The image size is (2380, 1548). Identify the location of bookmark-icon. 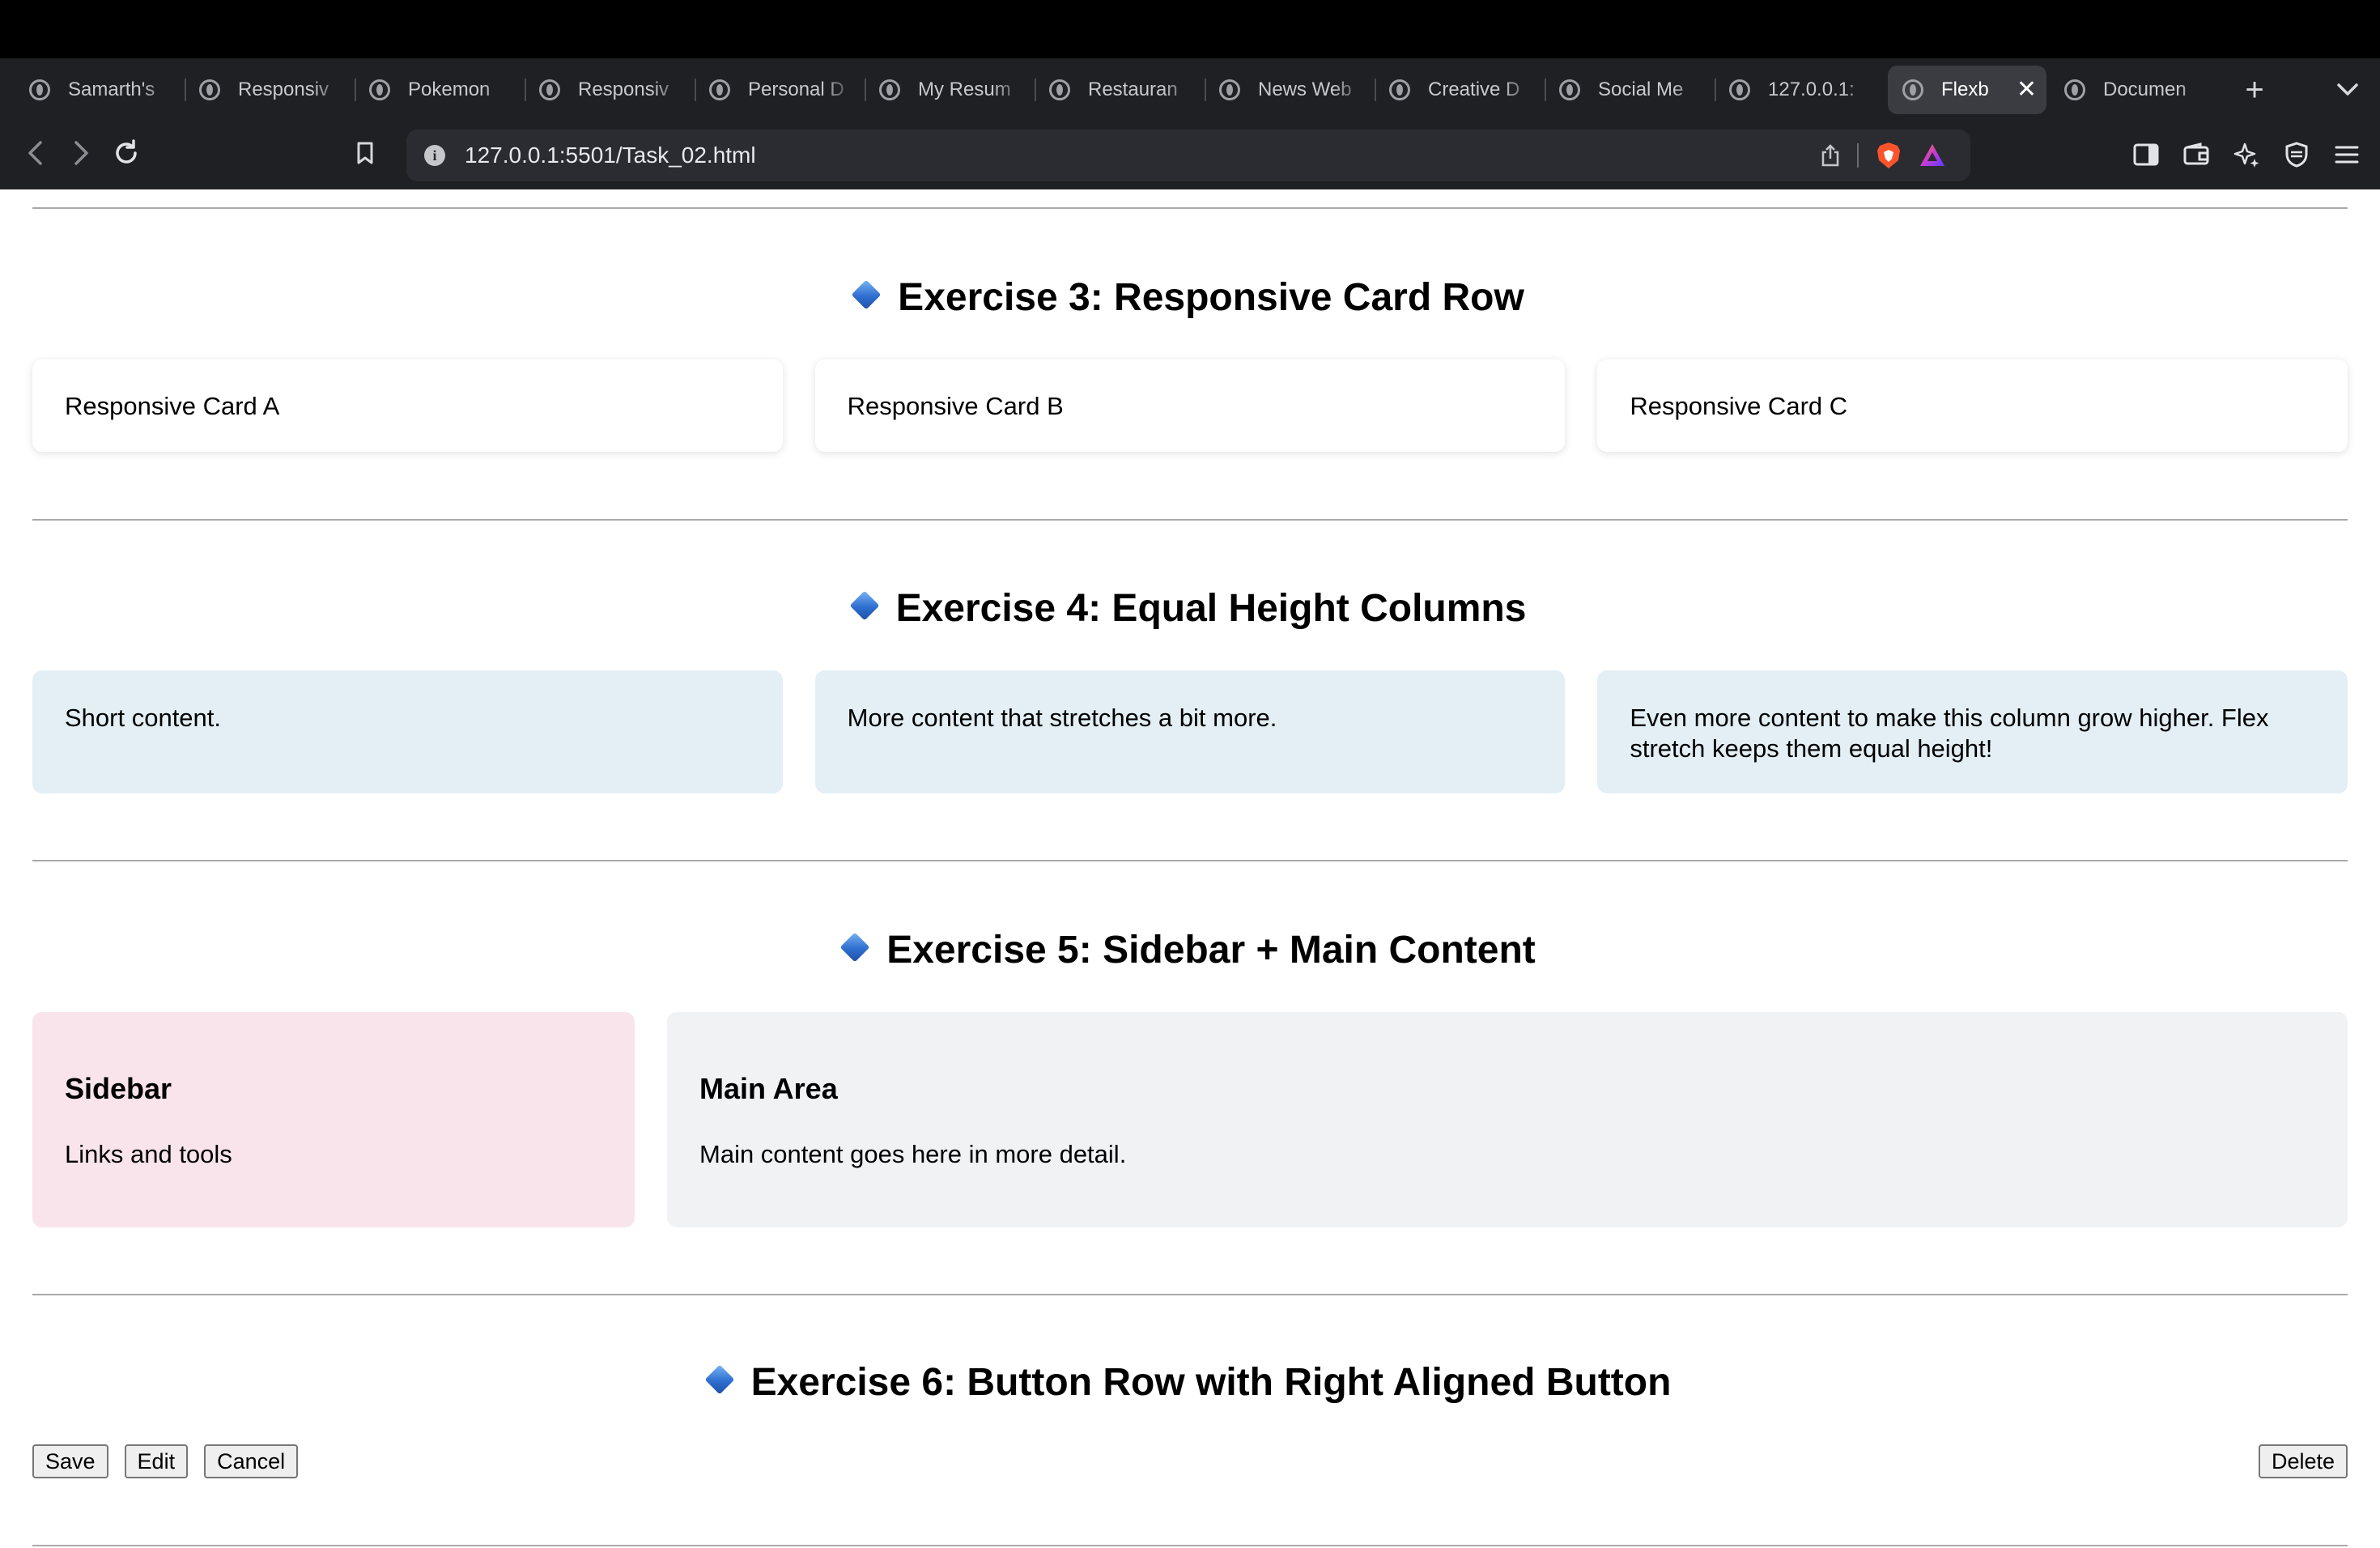
(365, 153).